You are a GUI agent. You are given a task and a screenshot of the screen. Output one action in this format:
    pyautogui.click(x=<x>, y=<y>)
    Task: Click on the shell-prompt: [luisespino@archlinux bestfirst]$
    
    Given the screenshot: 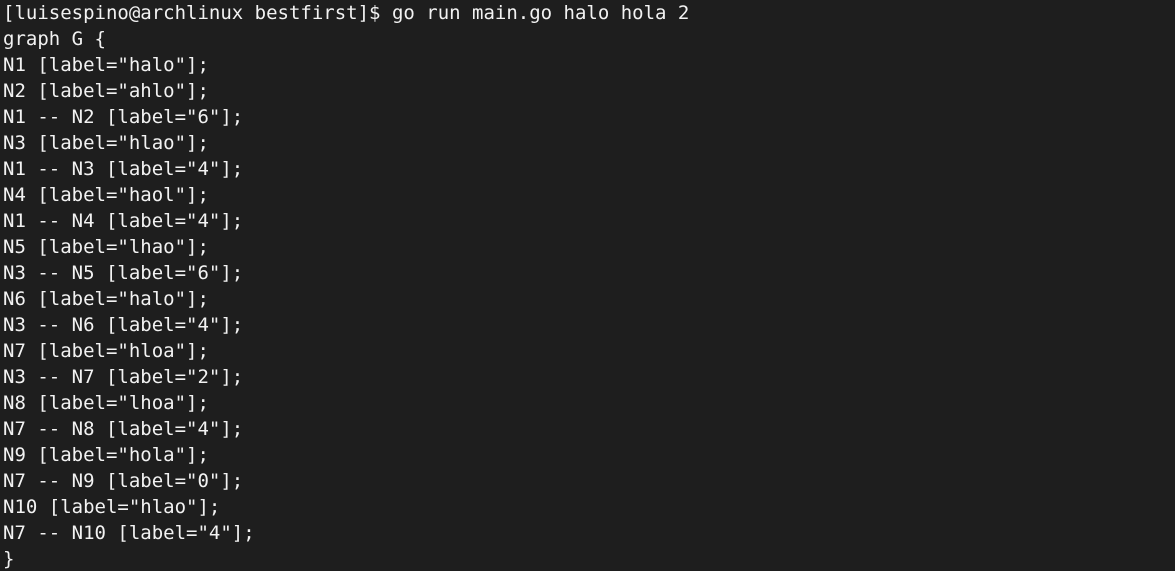 What is the action you would take?
    pyautogui.click(x=197, y=13)
    